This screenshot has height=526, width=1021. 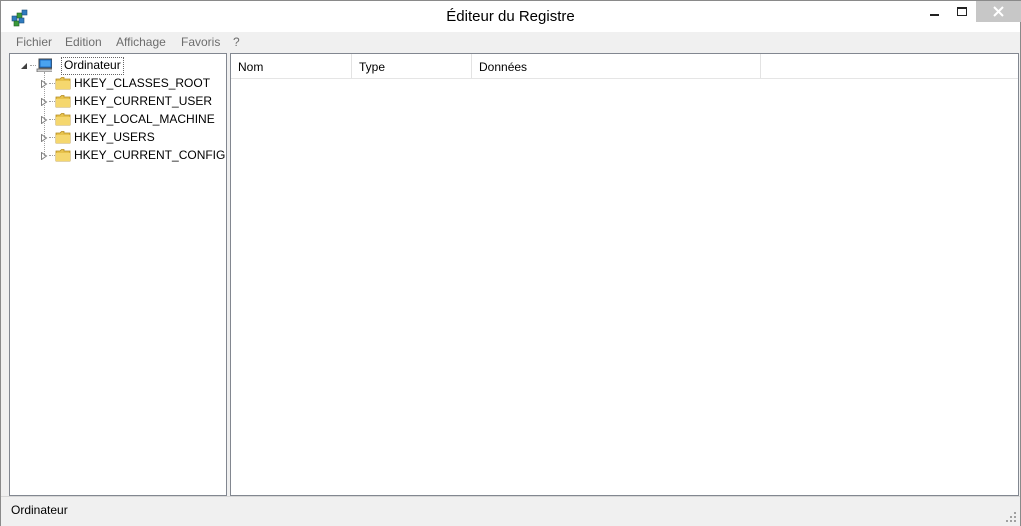 I want to click on tree-node-label: HKEY_CLASSES_ROOT, so click(x=142, y=83).